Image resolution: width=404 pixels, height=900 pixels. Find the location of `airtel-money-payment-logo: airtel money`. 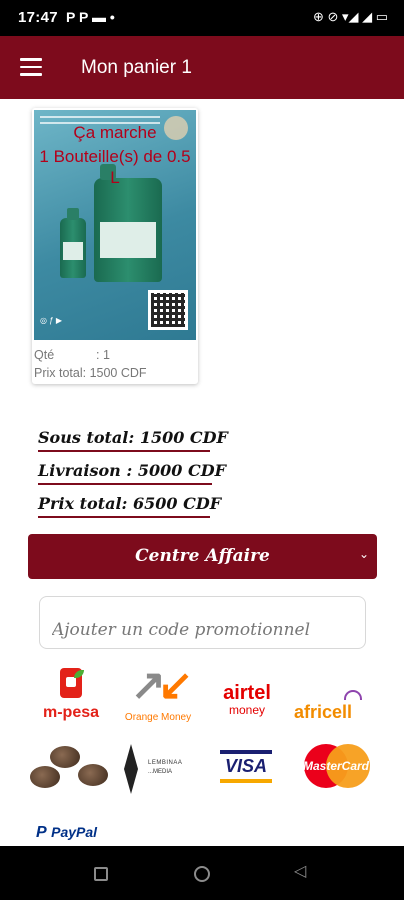

airtel-money-payment-logo: airtel money is located at coordinates (247, 703).